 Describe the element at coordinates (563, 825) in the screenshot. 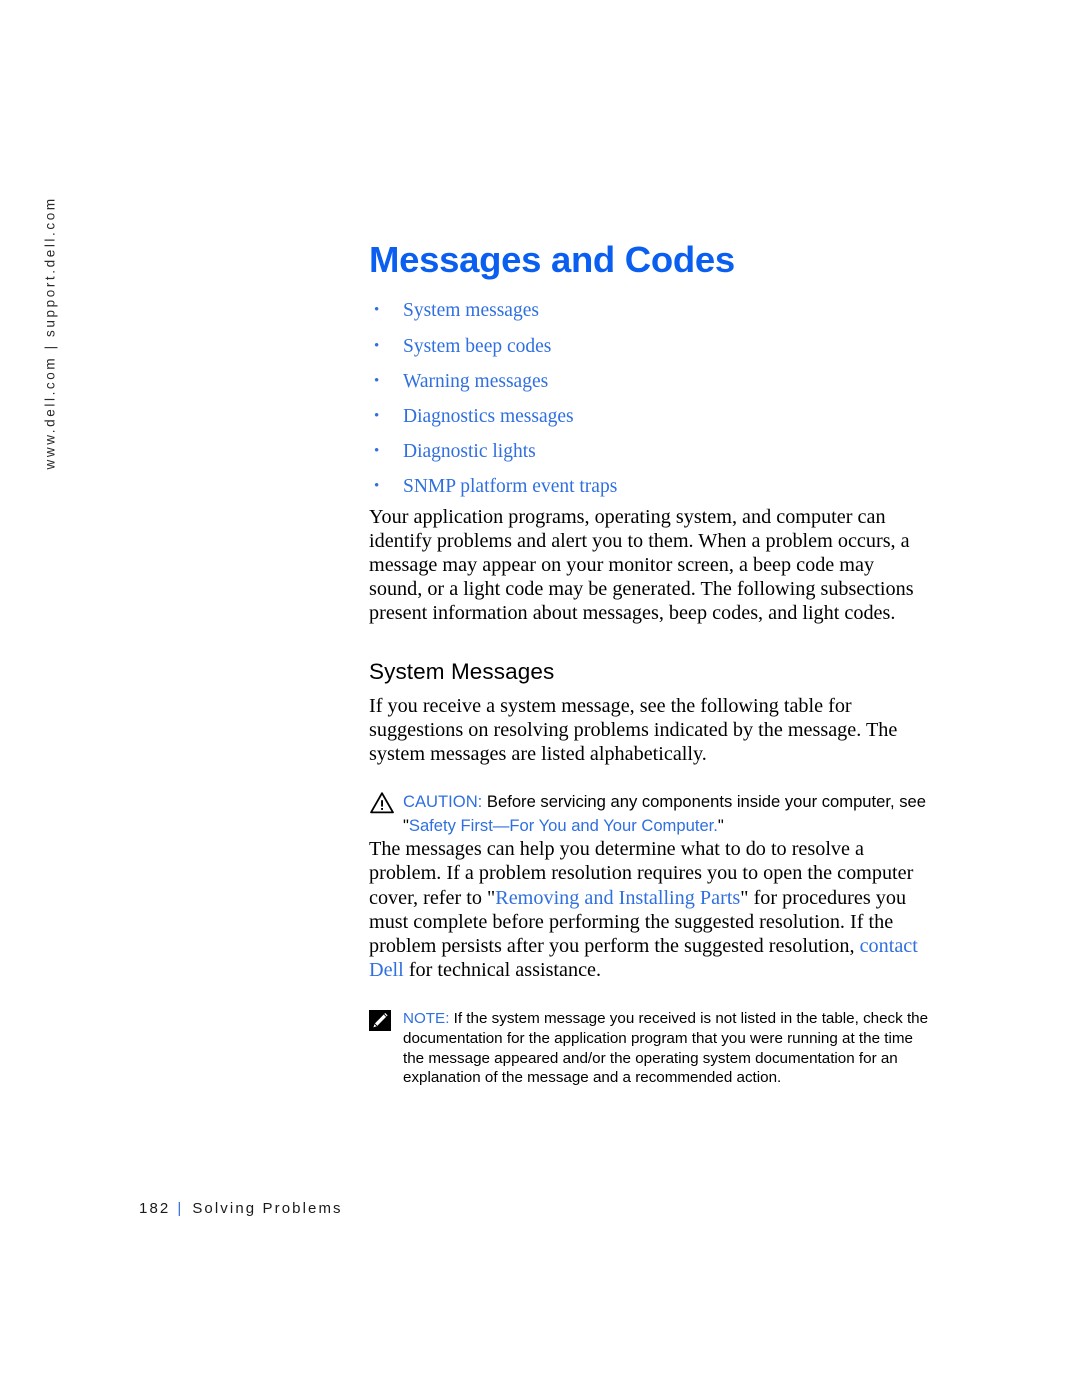

I see `caution-cross-reference-link: Safety First—For You and Your Computer.` at that location.